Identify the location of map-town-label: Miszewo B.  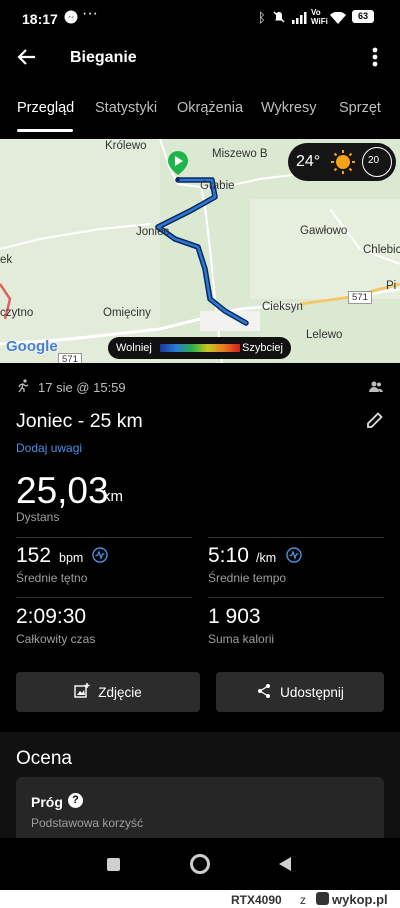
(240, 154).